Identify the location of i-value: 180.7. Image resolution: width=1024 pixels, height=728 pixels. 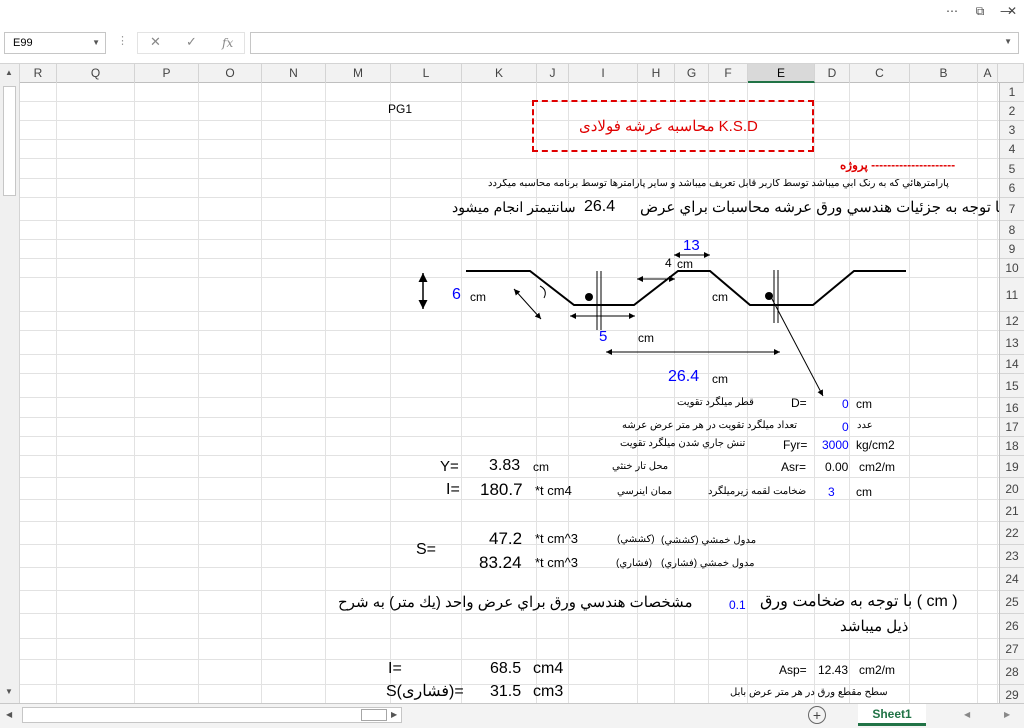
(501, 489).